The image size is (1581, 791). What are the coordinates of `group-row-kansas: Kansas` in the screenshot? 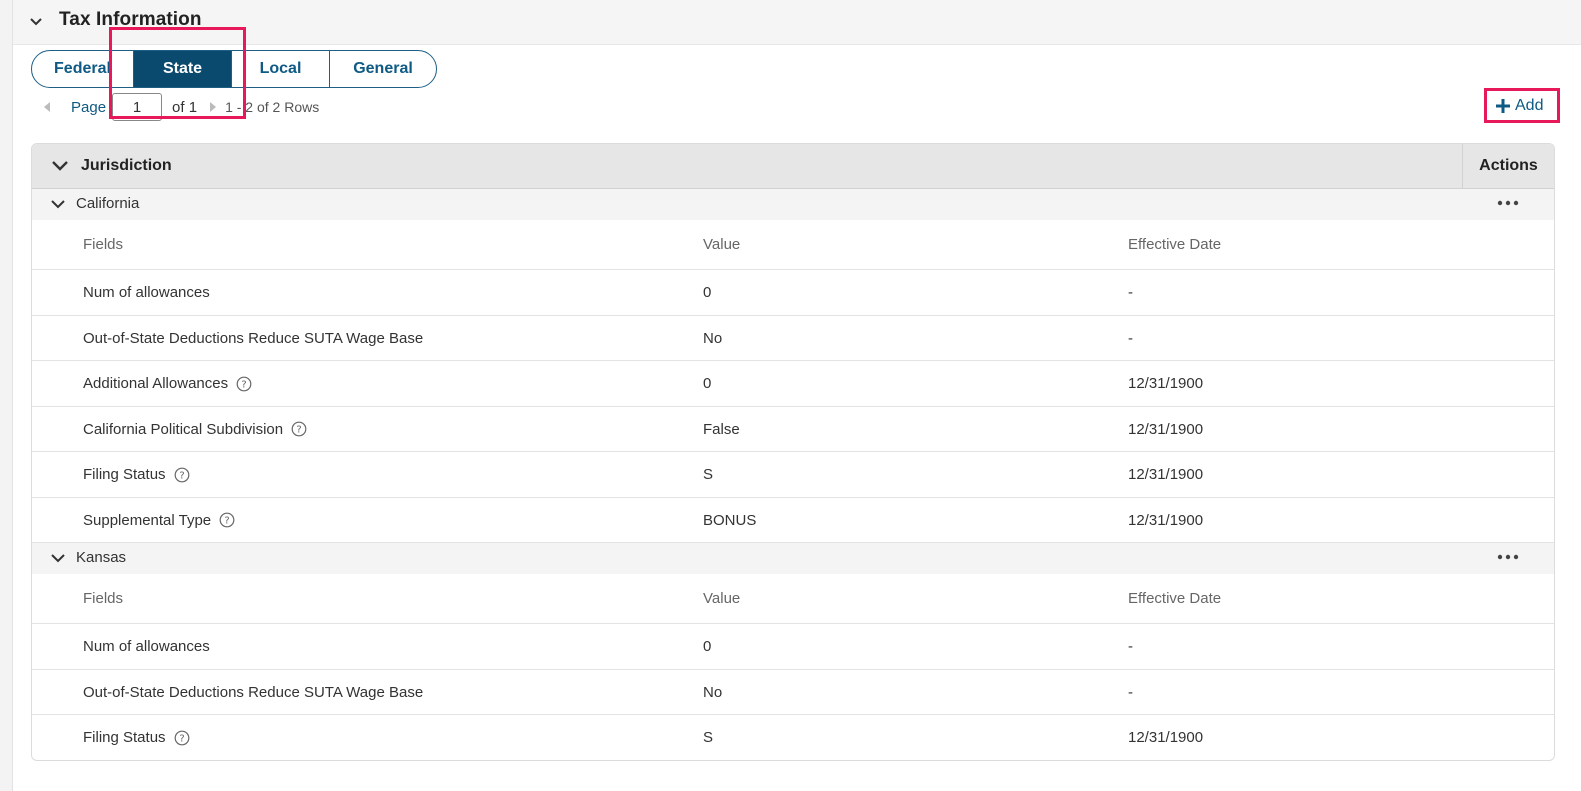 It's located at (793, 558).